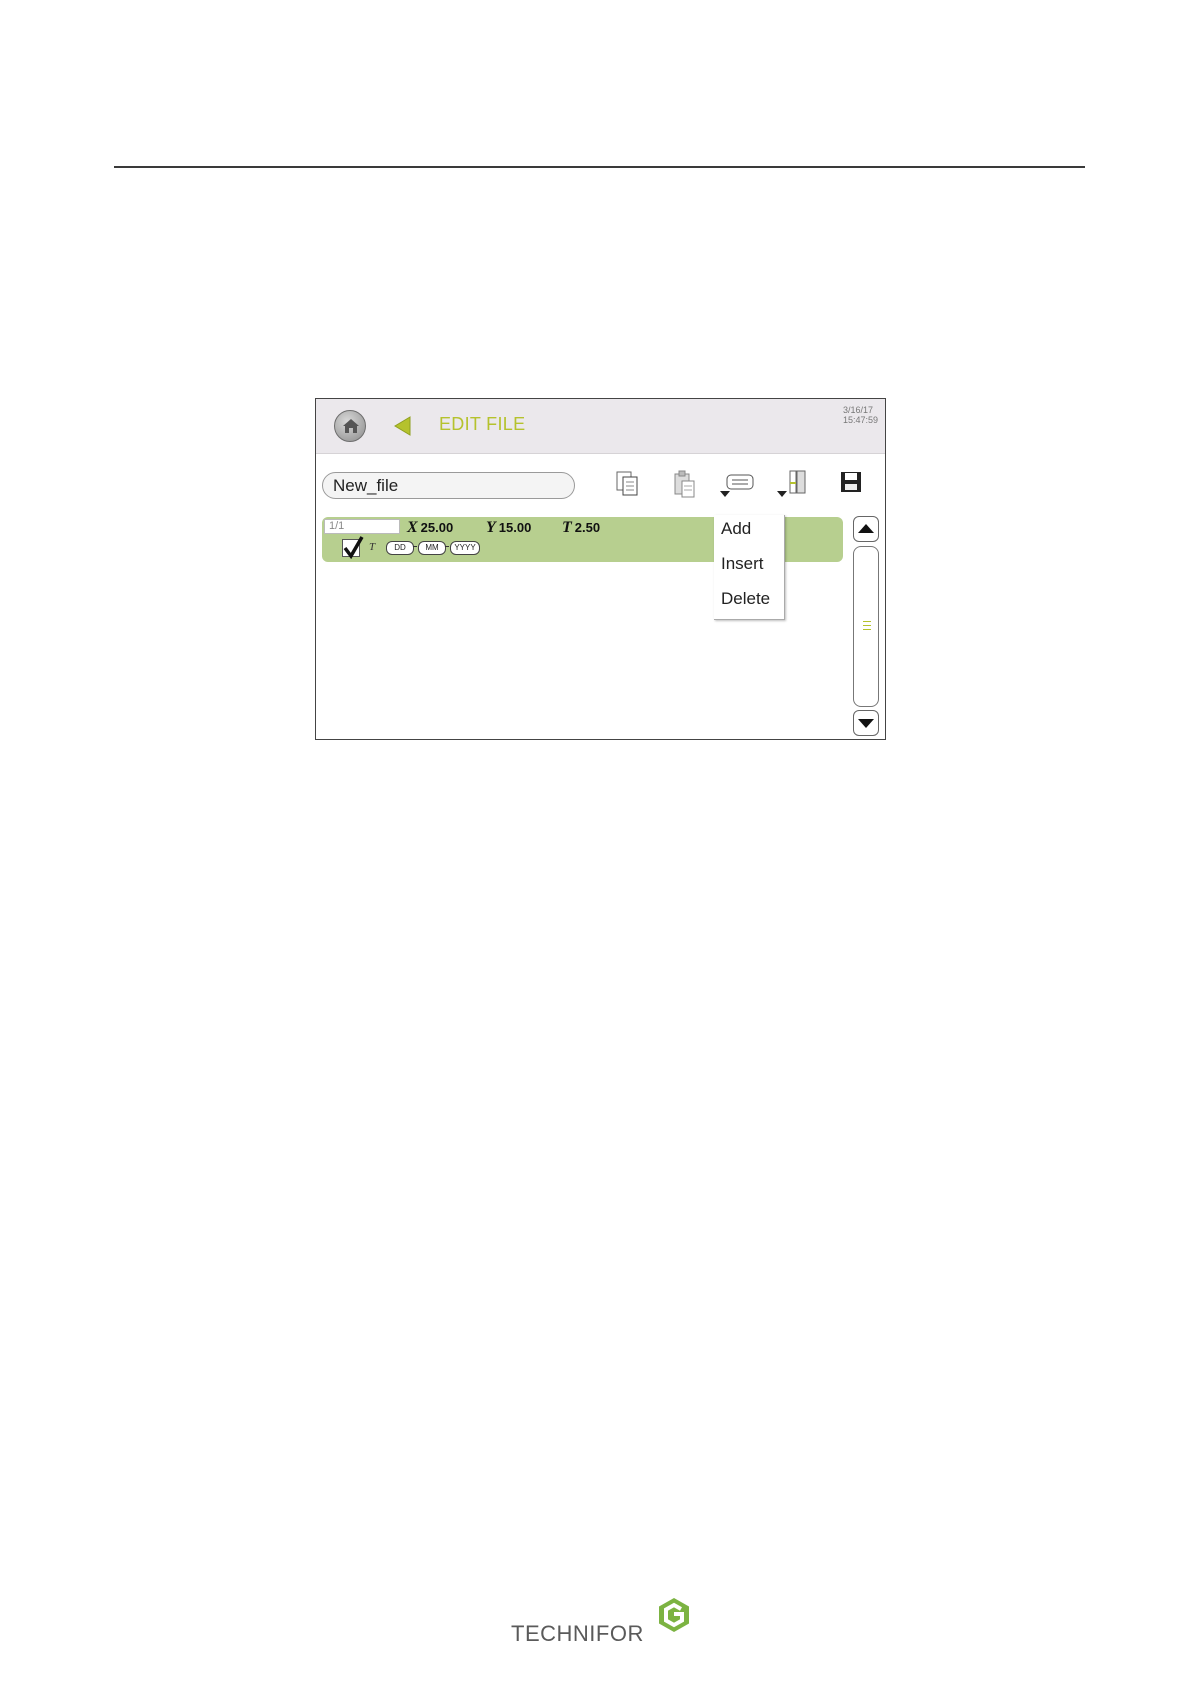  What do you see at coordinates (600, 569) in the screenshot?
I see `hmi-screen: EDIT FILE 3/16/17 15:47:59 New_file 1/1` at bounding box center [600, 569].